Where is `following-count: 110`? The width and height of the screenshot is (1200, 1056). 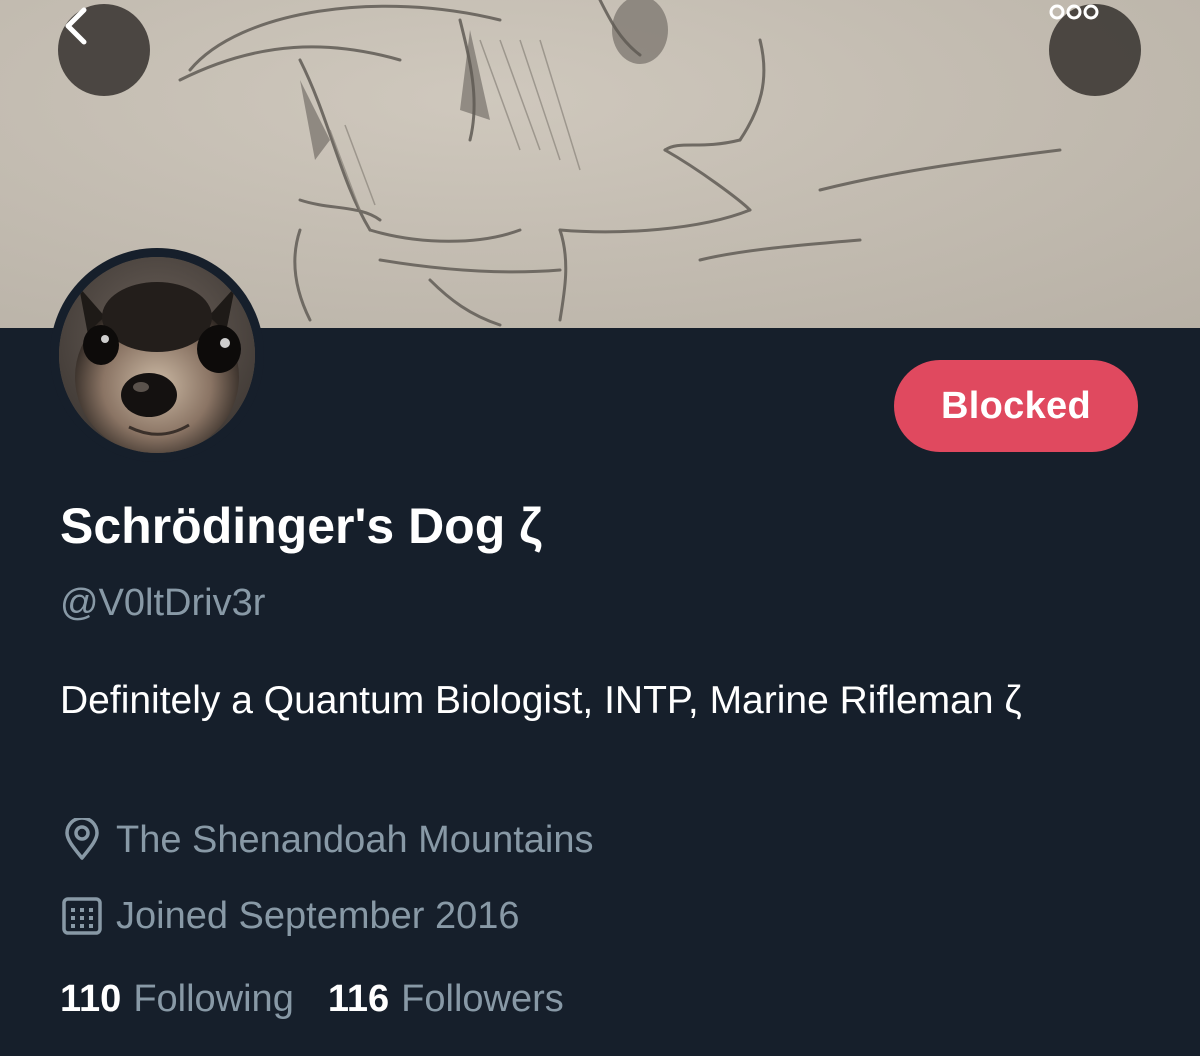 following-count: 110 is located at coordinates (91, 999).